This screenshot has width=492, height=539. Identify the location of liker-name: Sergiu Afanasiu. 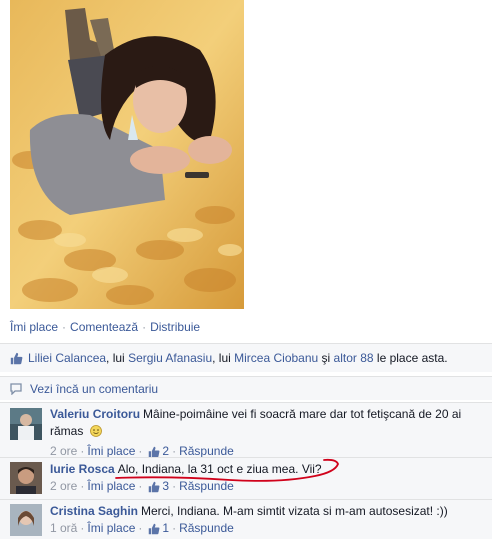
(170, 358).